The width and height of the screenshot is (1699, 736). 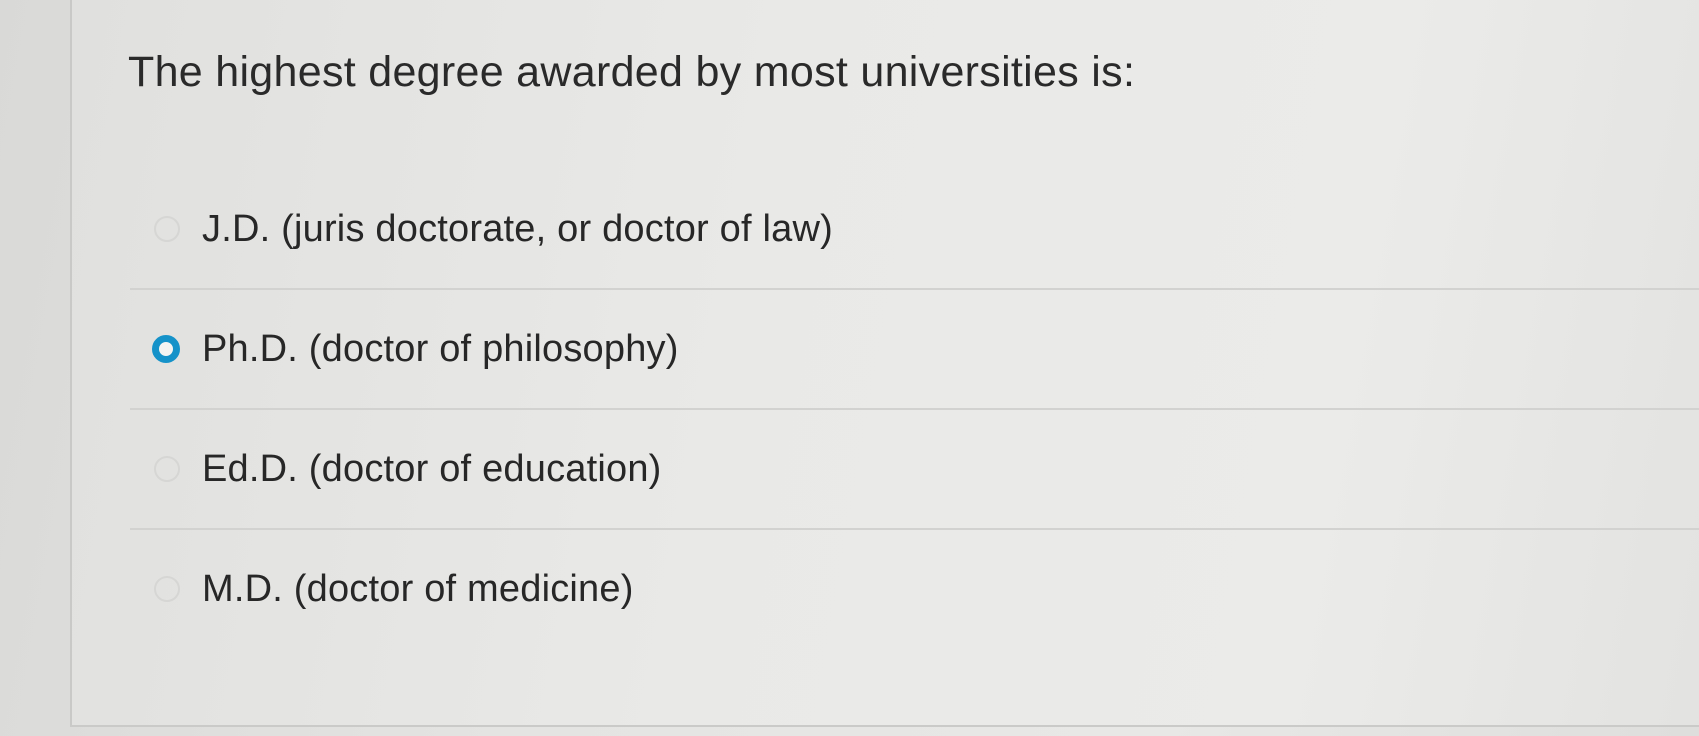 What do you see at coordinates (166, 349) in the screenshot?
I see `radio-checked-icon` at bounding box center [166, 349].